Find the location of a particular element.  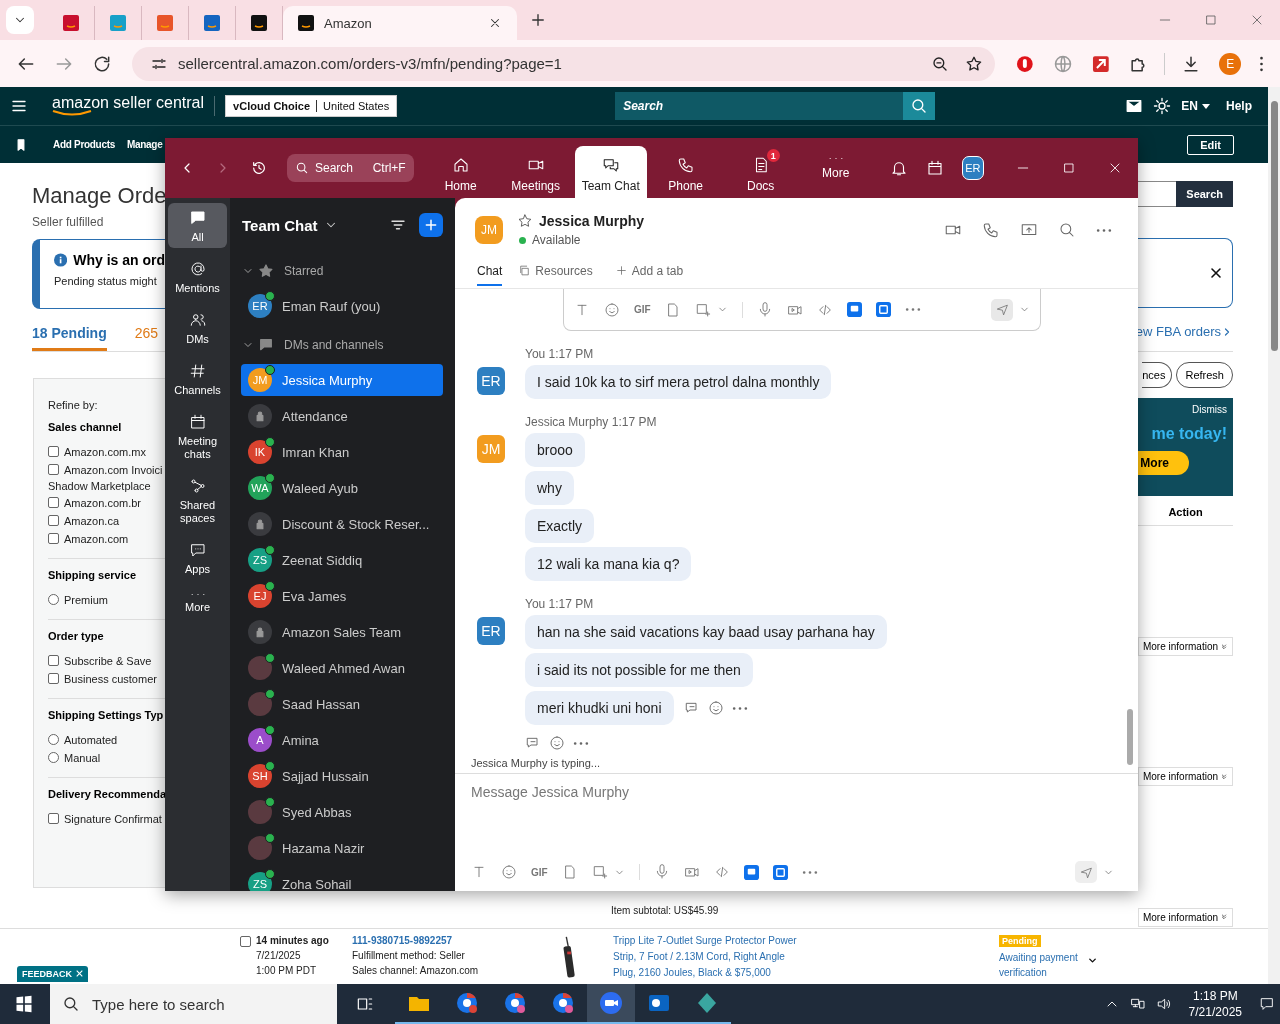

emoji-icon is located at coordinates (557, 743).